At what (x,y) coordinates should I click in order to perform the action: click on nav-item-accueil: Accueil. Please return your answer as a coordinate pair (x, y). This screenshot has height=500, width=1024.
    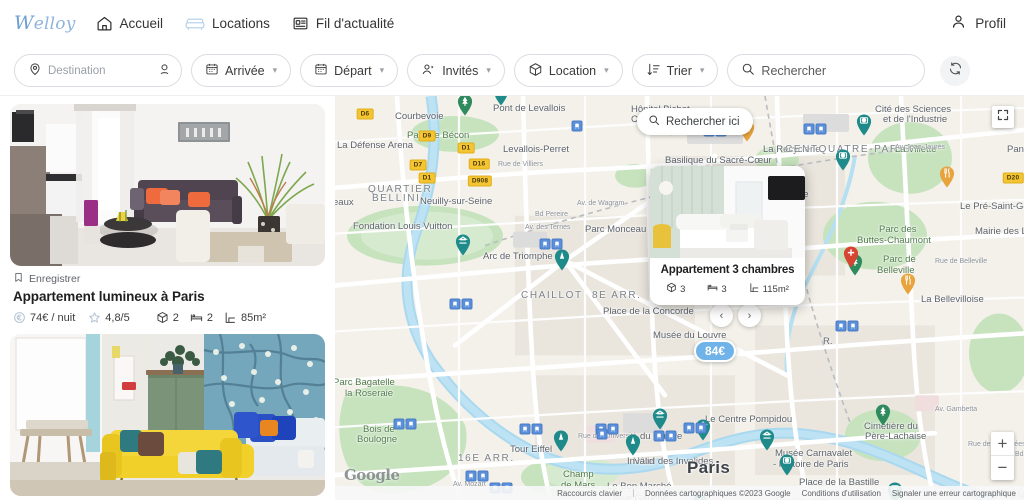
    Looking at the image, I should click on (130, 23).